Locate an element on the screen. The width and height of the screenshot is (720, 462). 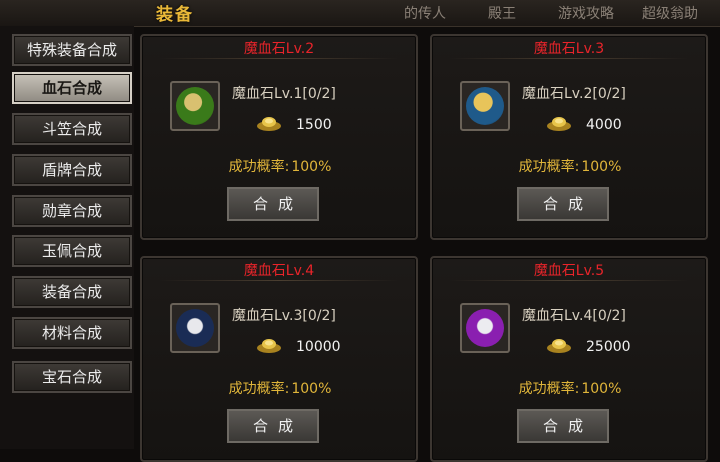
recipe-title: 魔血石Lv.3 is located at coordinates (569, 49).